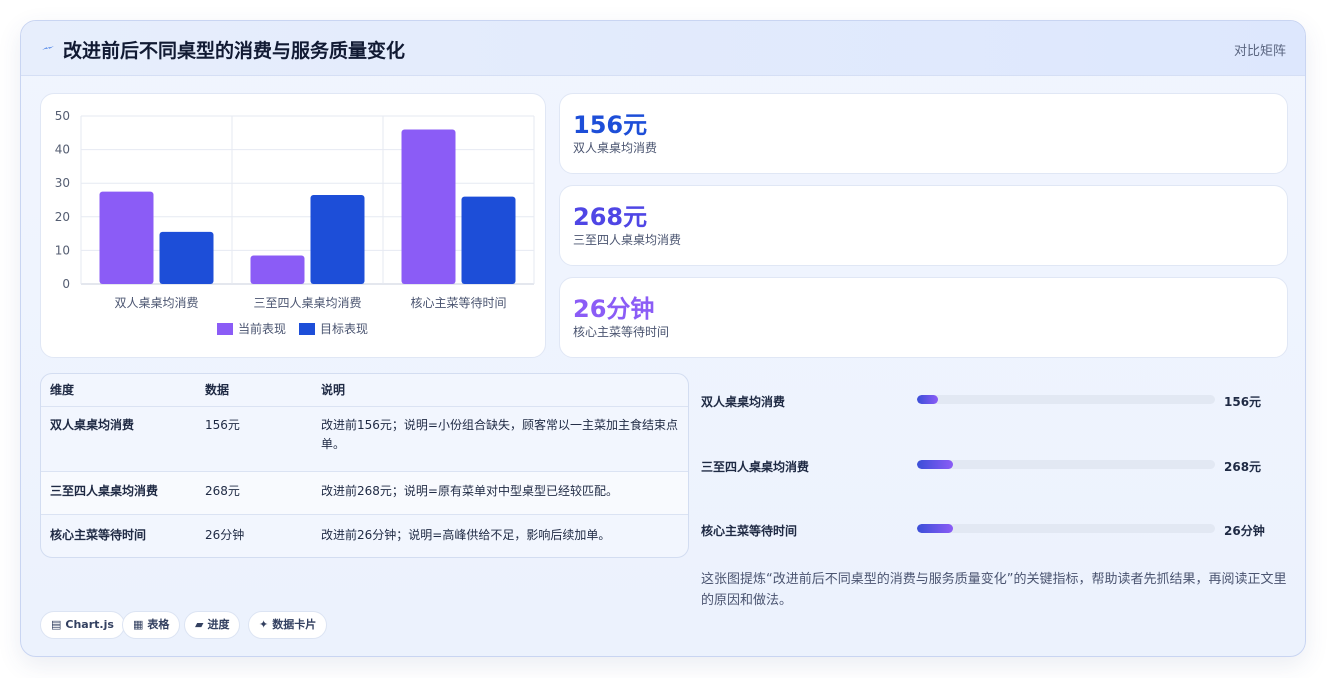 The width and height of the screenshot is (1327, 678). What do you see at coordinates (743, 402) in the screenshot?
I see `progress-label: 双人桌桌均消费` at bounding box center [743, 402].